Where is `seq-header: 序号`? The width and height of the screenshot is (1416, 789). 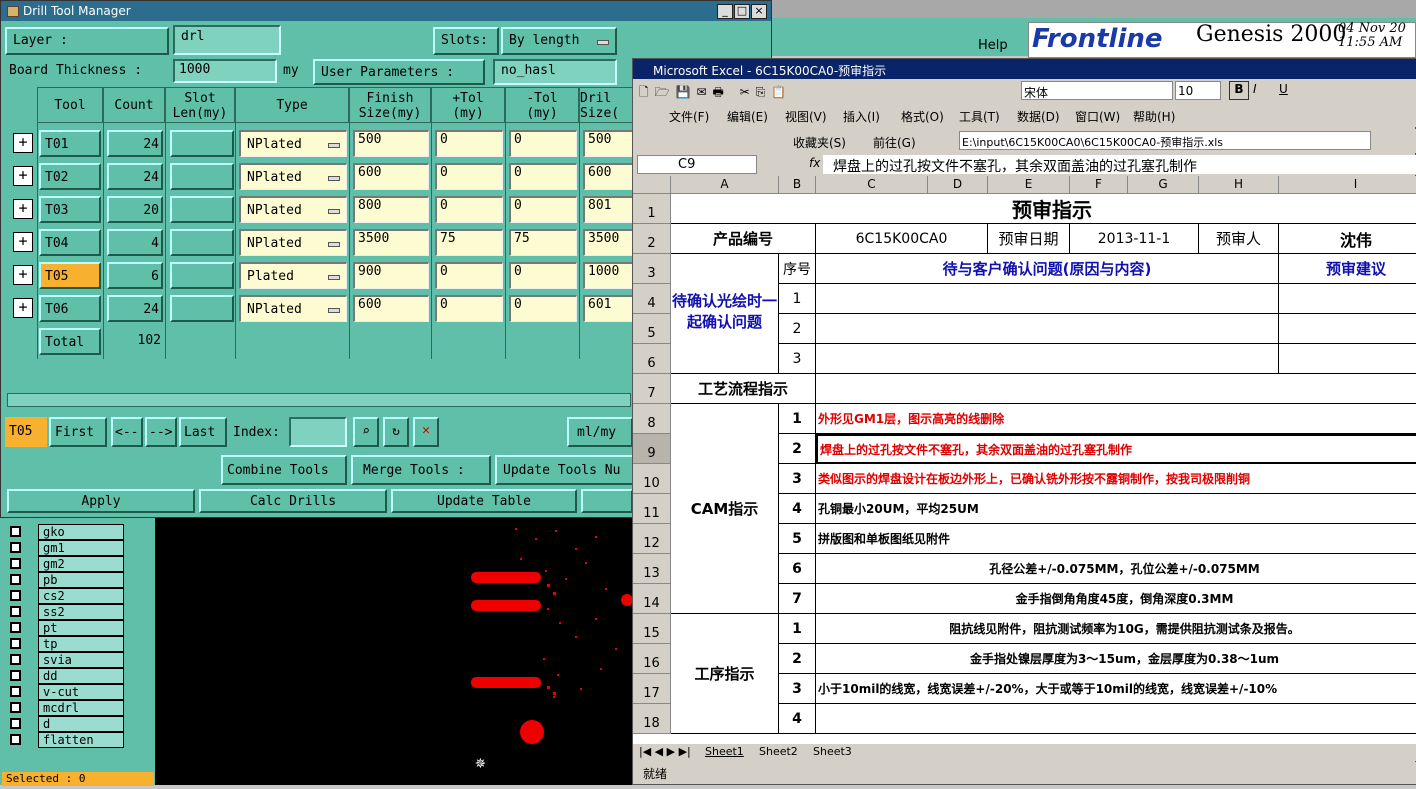 seq-header: 序号 is located at coordinates (797, 269).